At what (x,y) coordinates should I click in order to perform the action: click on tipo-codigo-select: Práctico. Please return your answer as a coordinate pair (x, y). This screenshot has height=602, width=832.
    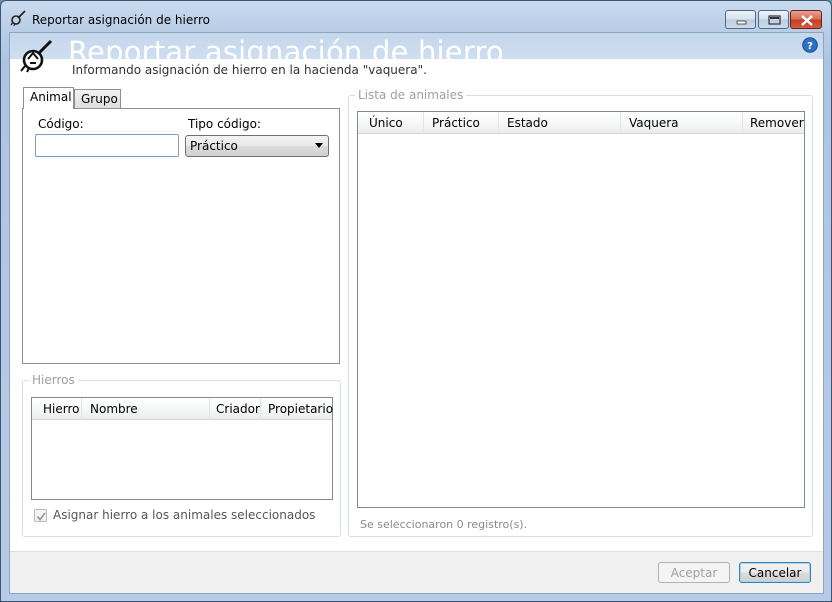
    Looking at the image, I should click on (257, 146).